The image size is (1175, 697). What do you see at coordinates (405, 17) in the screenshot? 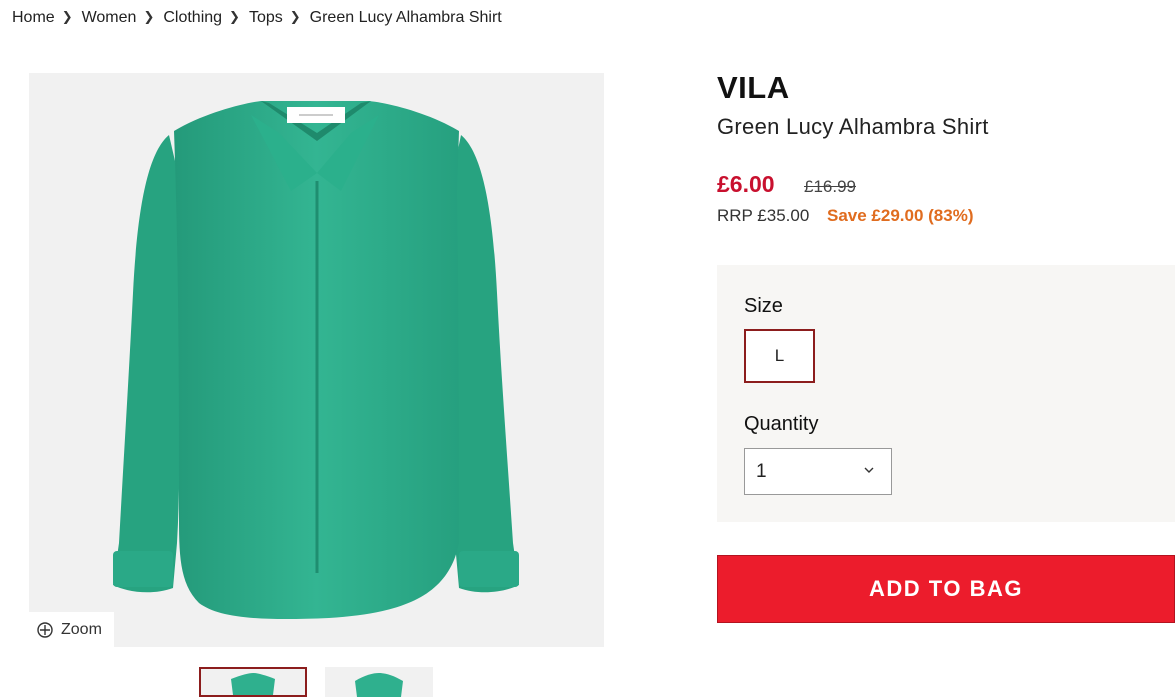
I see `breadcrumb-current: Green Lucy Alhambra Shirt` at bounding box center [405, 17].